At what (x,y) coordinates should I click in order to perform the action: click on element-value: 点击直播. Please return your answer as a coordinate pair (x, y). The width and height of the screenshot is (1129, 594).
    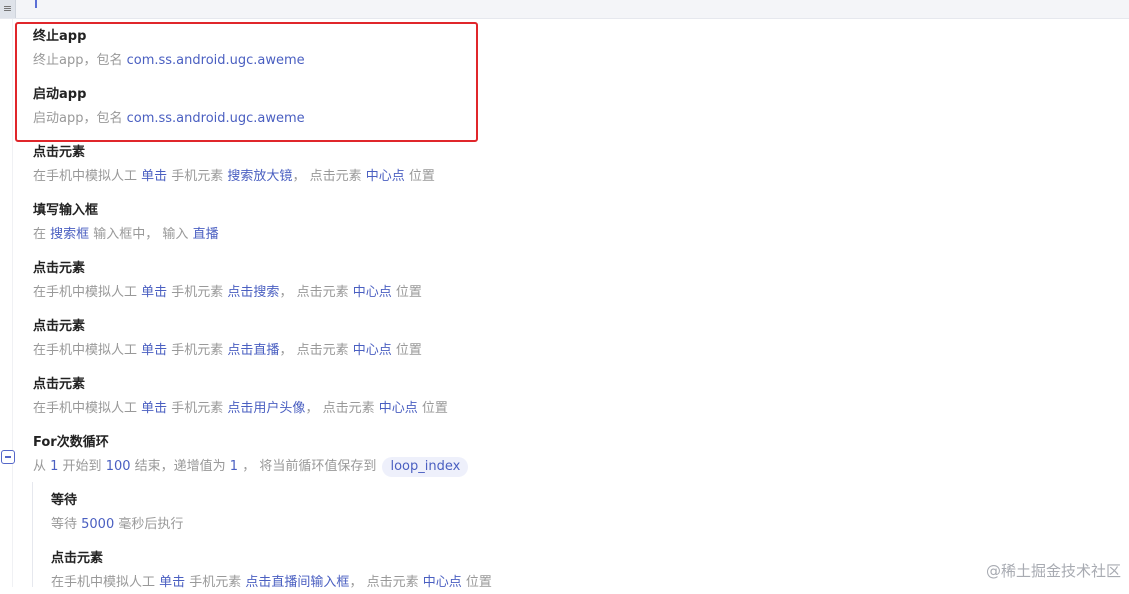
    Looking at the image, I should click on (253, 350).